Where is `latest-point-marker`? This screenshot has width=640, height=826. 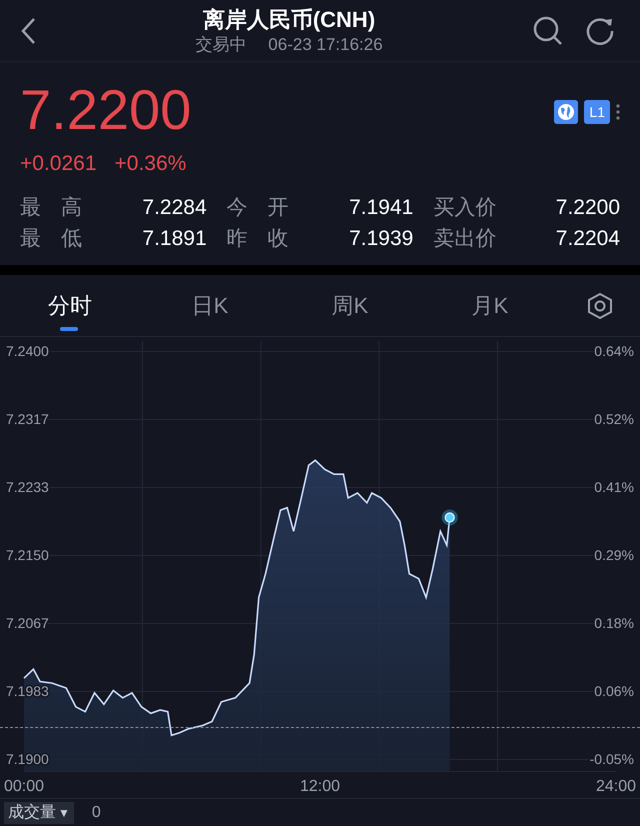
latest-point-marker is located at coordinates (450, 517).